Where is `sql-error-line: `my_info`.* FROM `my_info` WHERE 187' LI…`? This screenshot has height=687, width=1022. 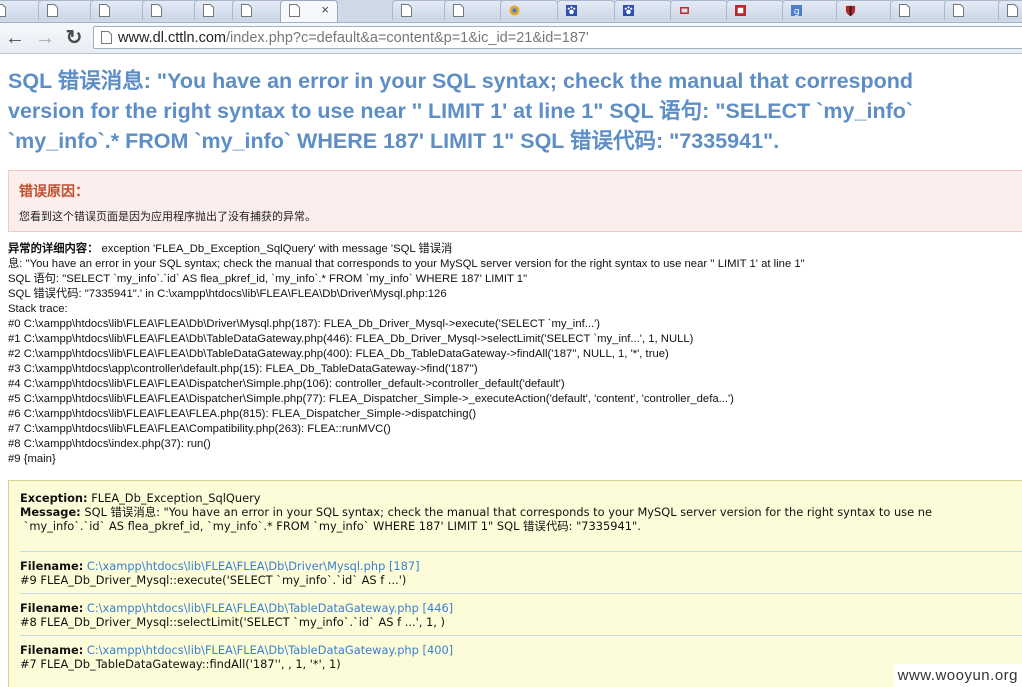 sql-error-line: `my_info`.* FROM `my_info` WHERE 187' LI… is located at coordinates (394, 141).